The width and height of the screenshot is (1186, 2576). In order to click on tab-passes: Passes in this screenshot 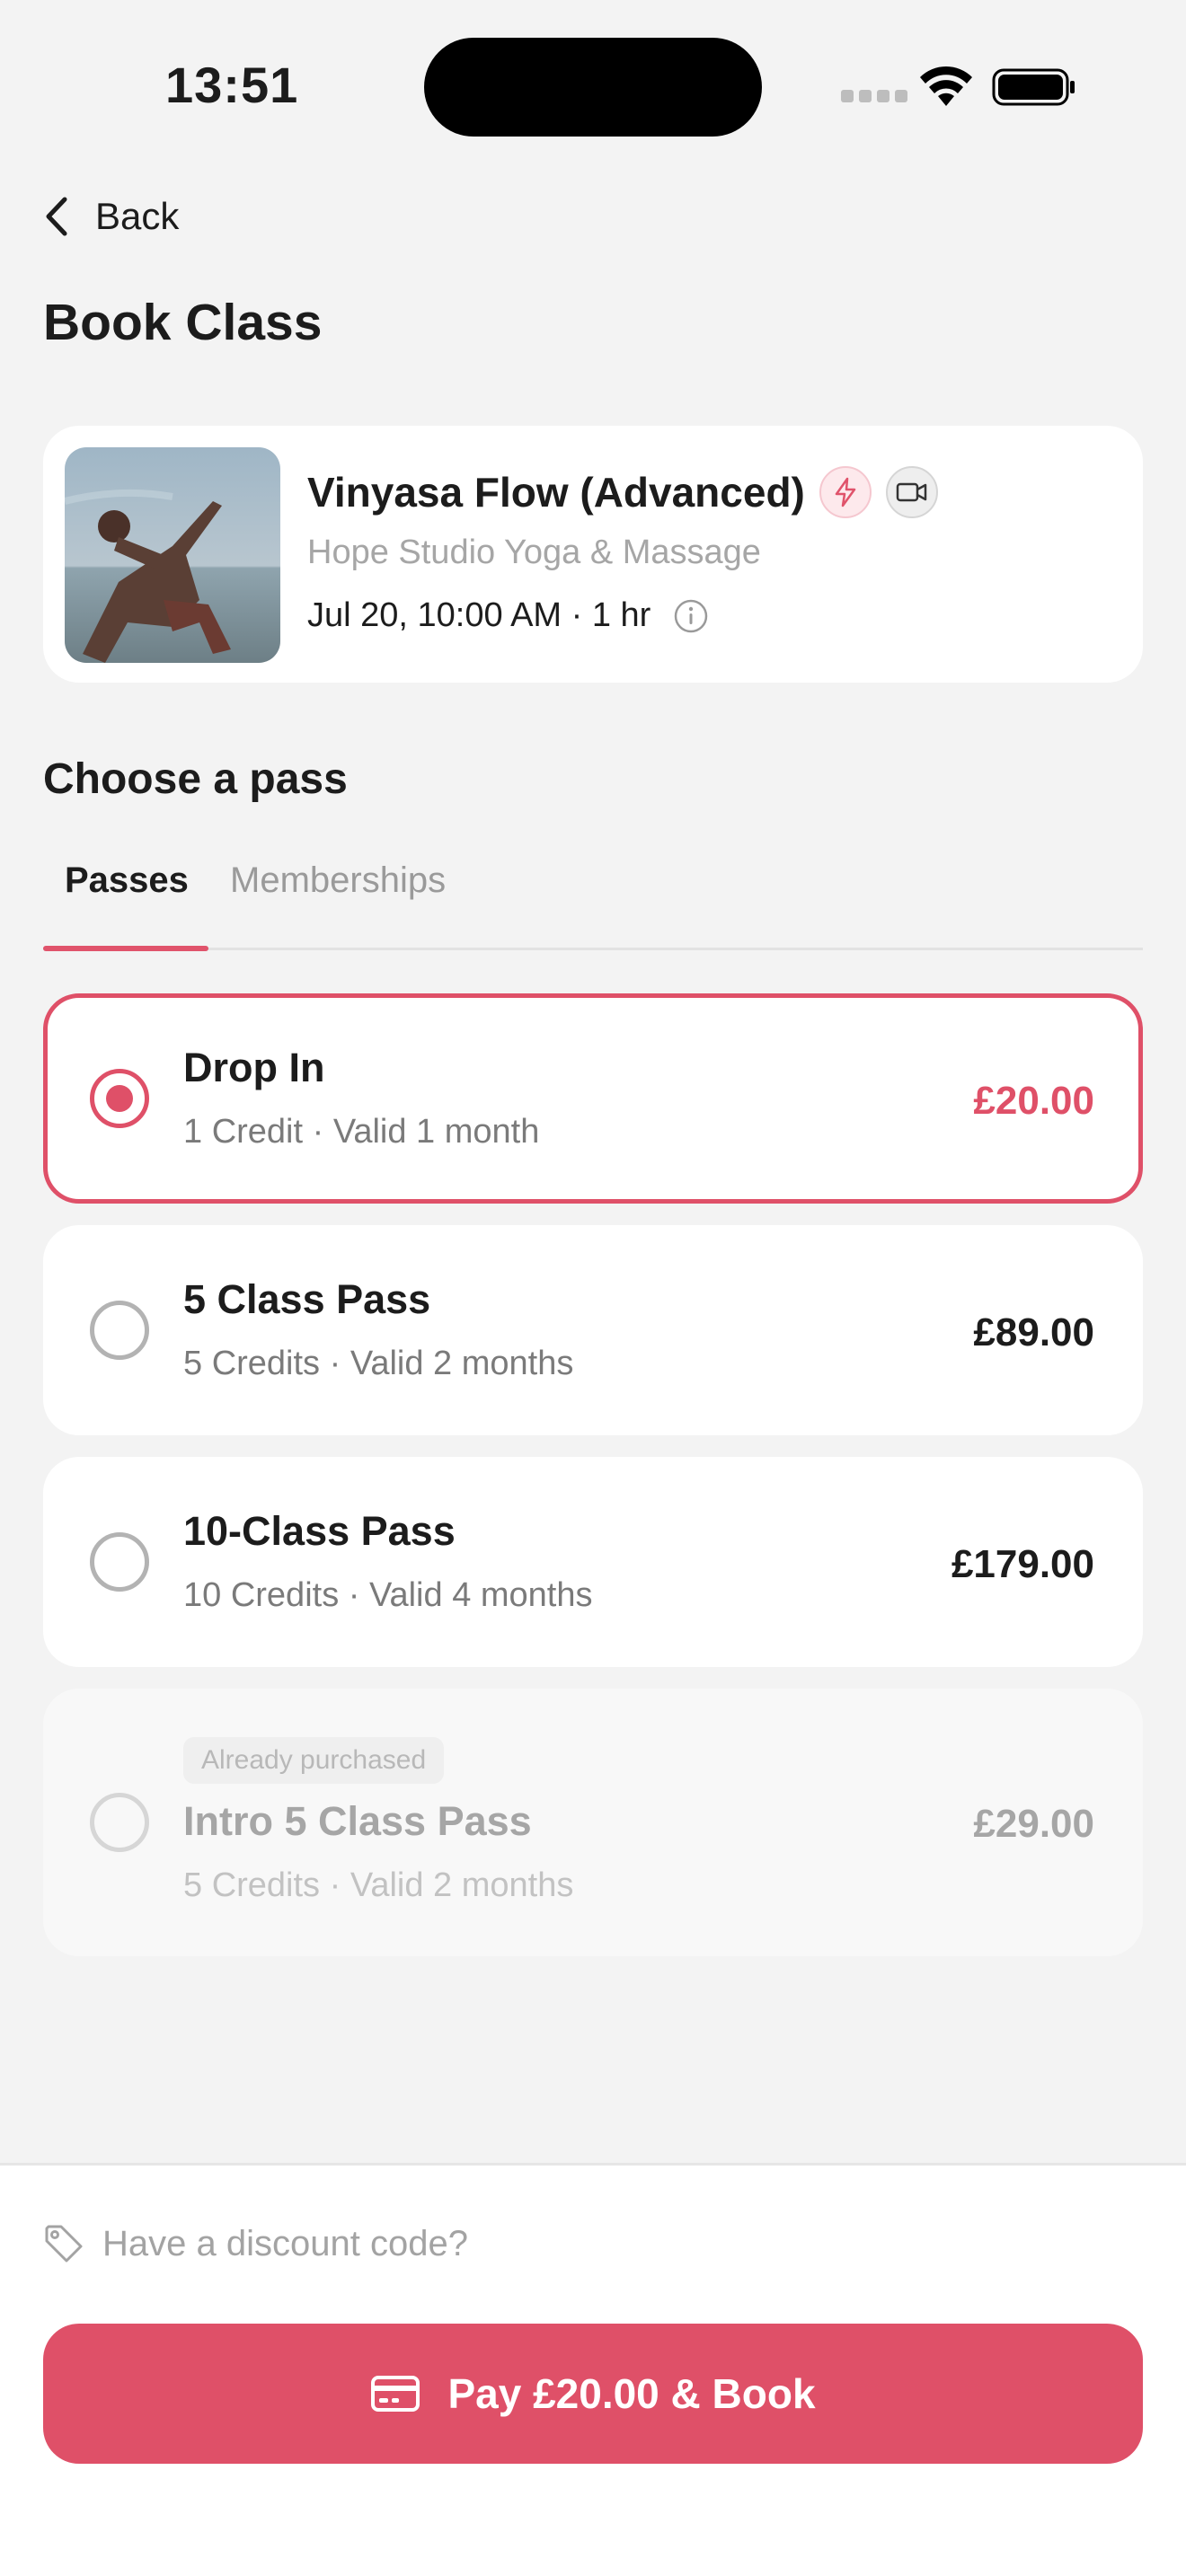, I will do `click(127, 880)`.